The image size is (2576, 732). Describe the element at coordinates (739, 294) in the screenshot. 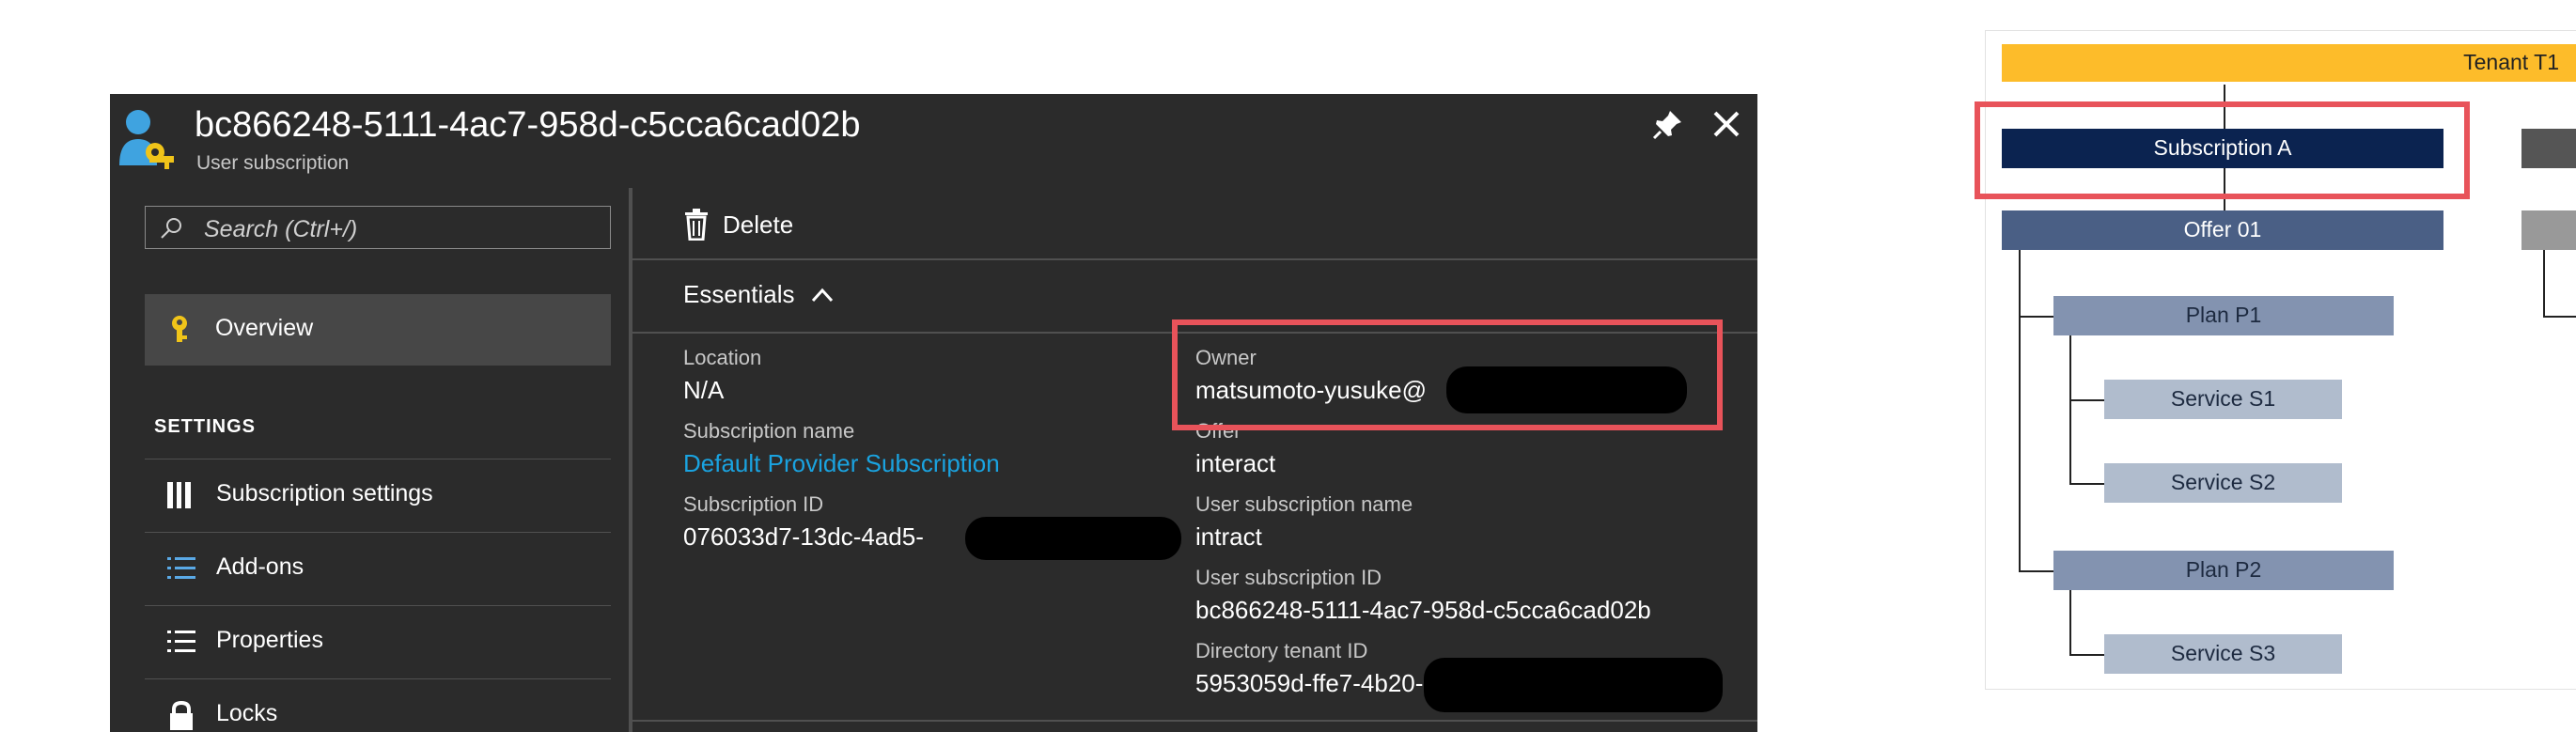

I see `essentials-label: Essentials` at that location.